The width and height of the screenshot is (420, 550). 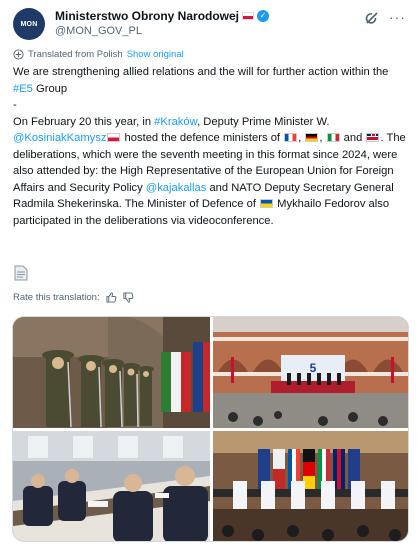 I want to click on text-span: and, so click(x=353, y=138).